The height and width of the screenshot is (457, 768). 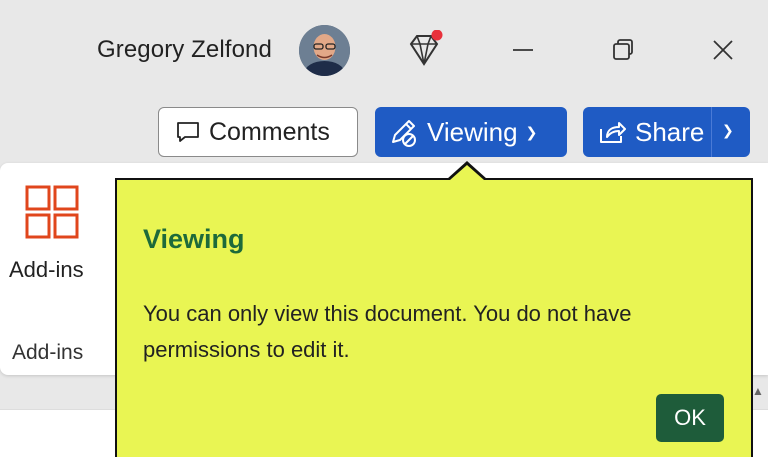 I want to click on share-label: Share, so click(x=670, y=131).